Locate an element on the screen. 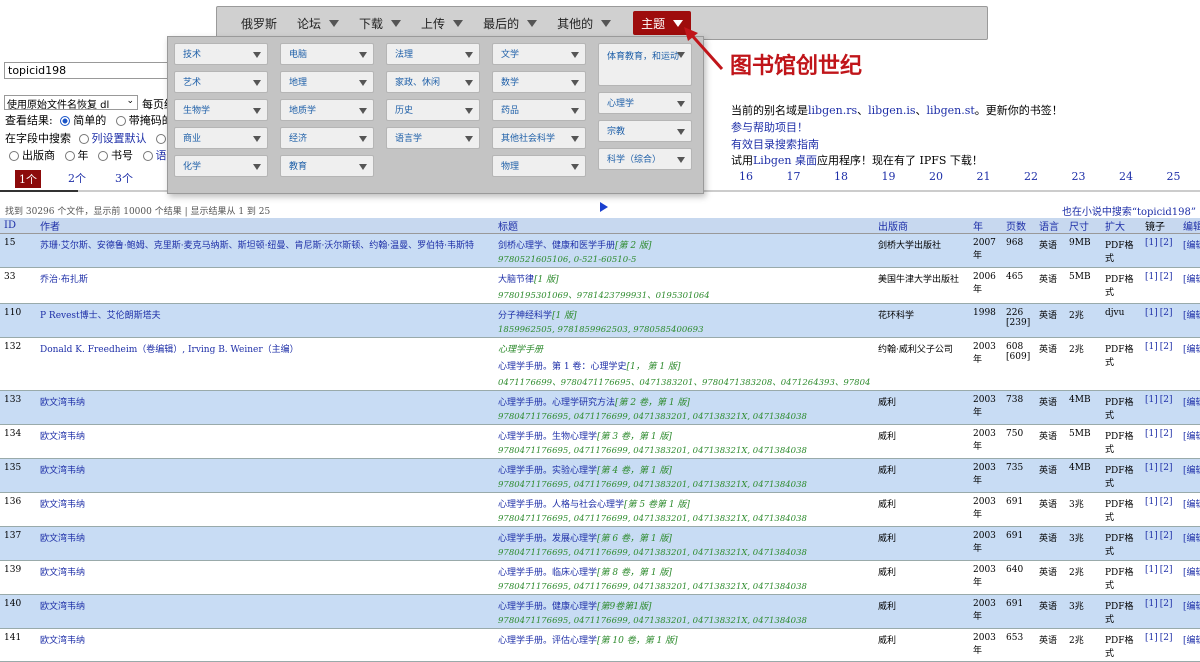 The width and height of the screenshot is (1200, 662). fiction-search-link: 也在小说中搜索“topicid198” is located at coordinates (1129, 210).